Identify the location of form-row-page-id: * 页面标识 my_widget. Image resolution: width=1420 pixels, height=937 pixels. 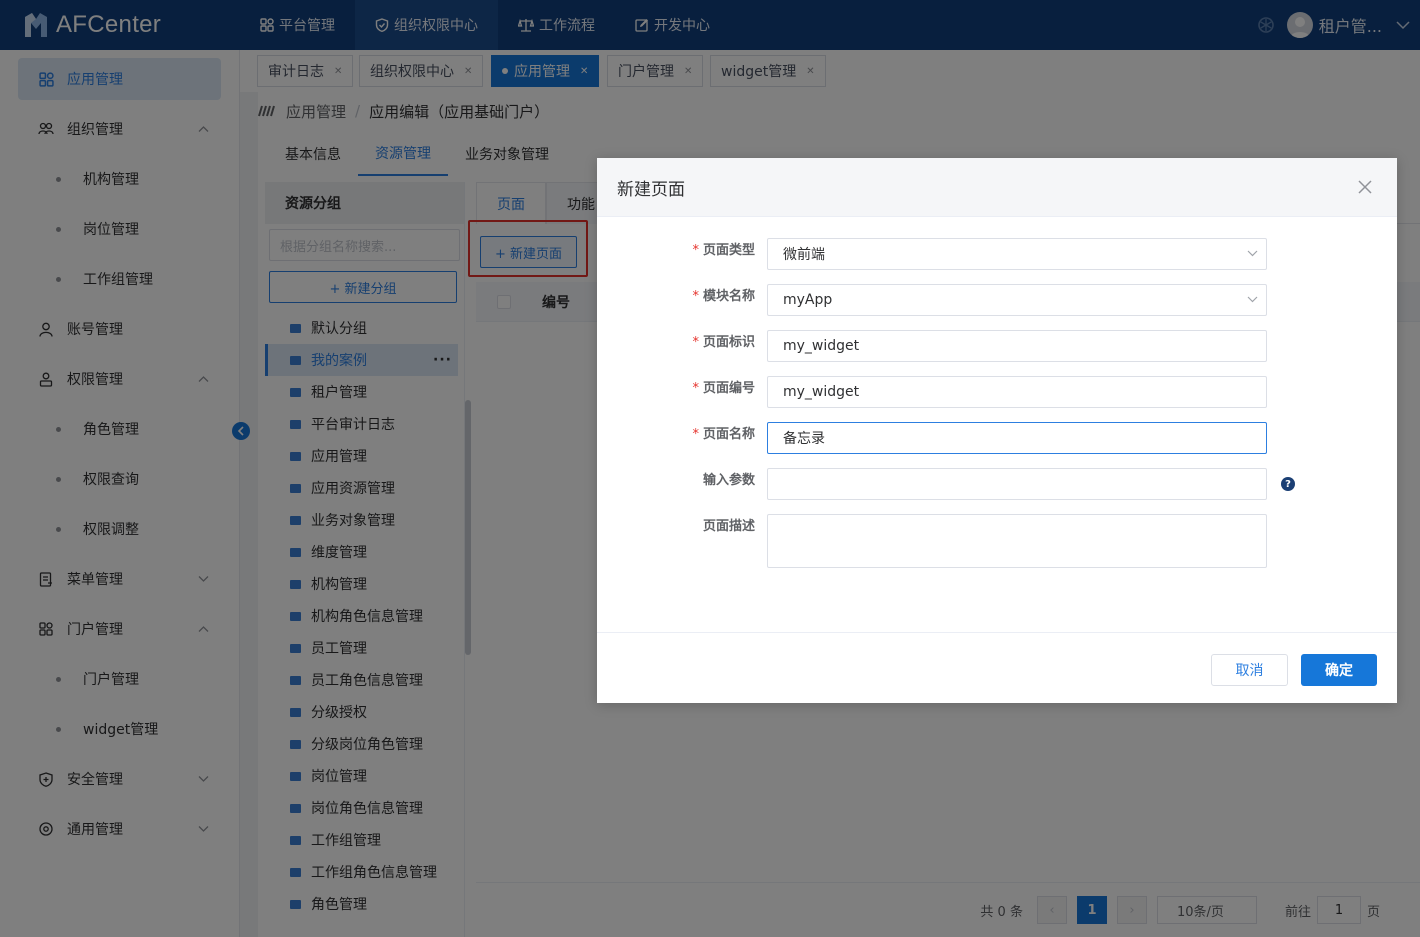
(997, 346).